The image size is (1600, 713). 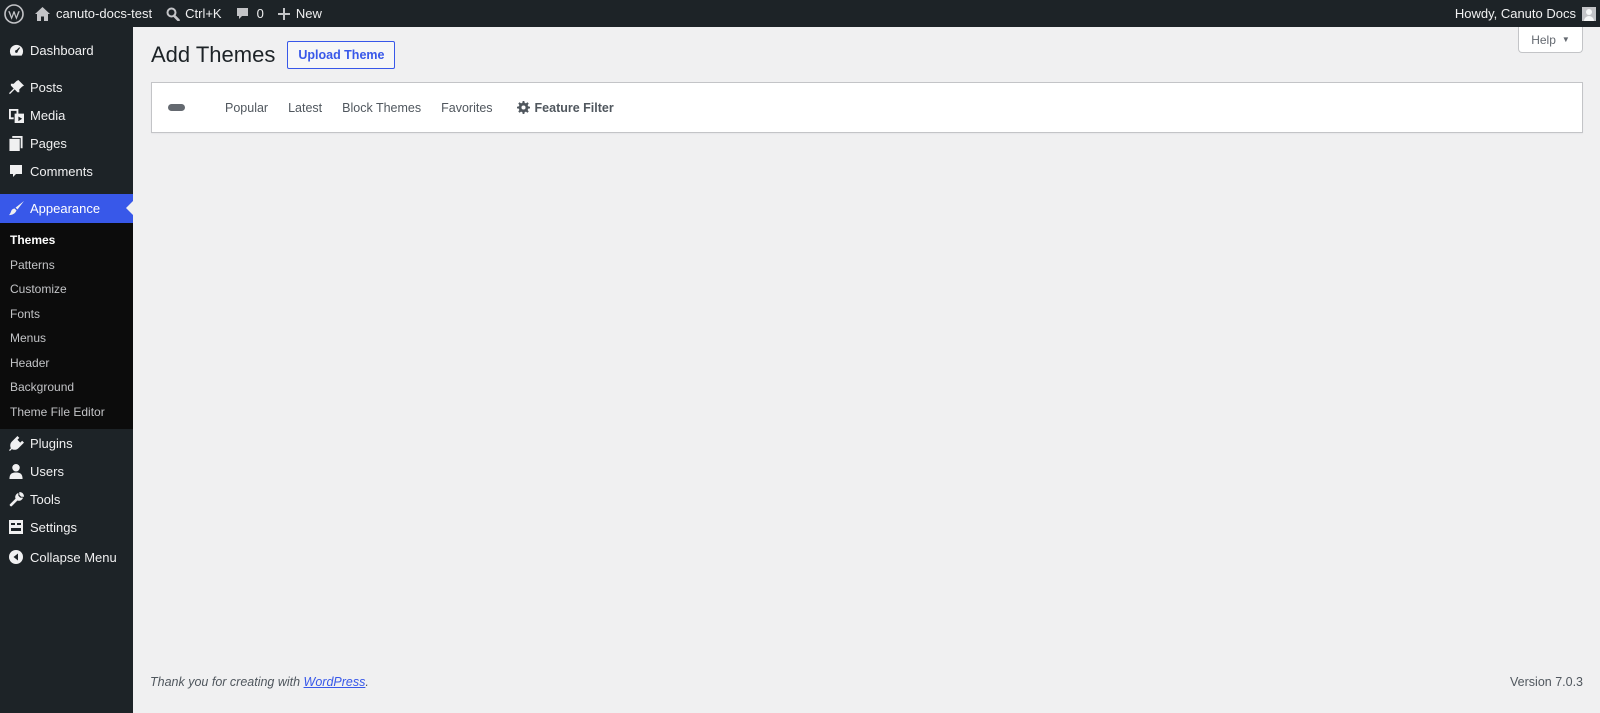 I want to click on settings-icon, so click(x=16, y=527).